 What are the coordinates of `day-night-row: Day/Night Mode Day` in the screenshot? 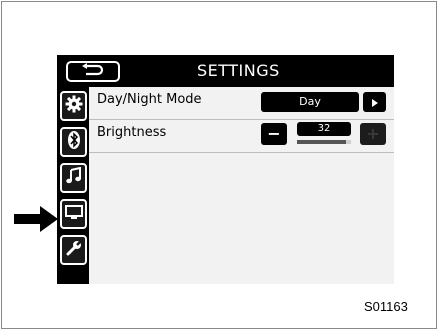 It's located at (241, 103).